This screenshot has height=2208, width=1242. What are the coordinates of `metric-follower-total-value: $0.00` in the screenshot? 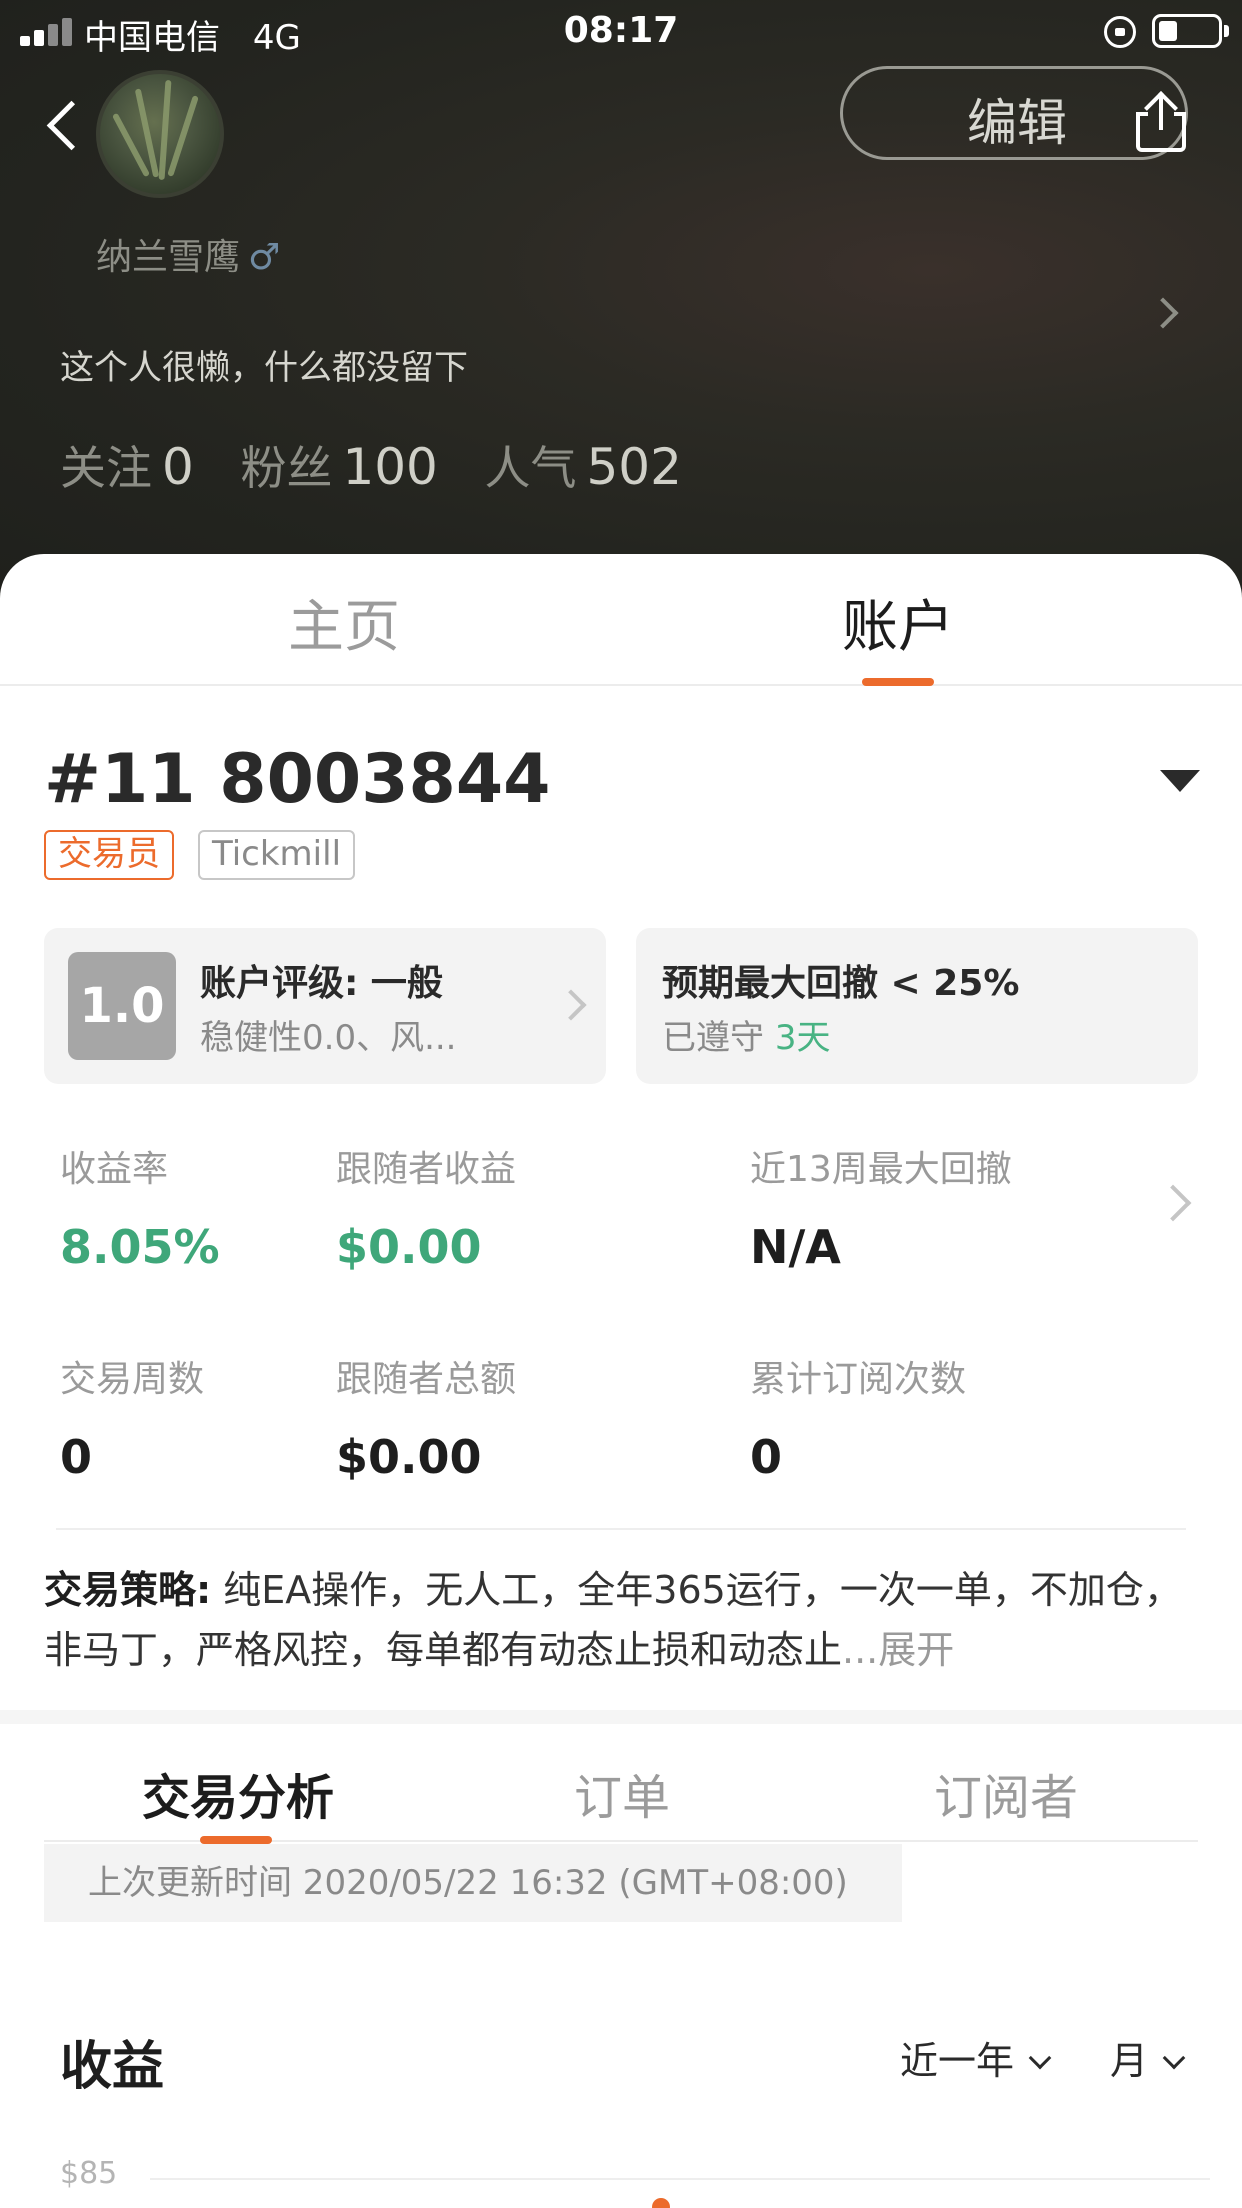 It's located at (409, 1457).